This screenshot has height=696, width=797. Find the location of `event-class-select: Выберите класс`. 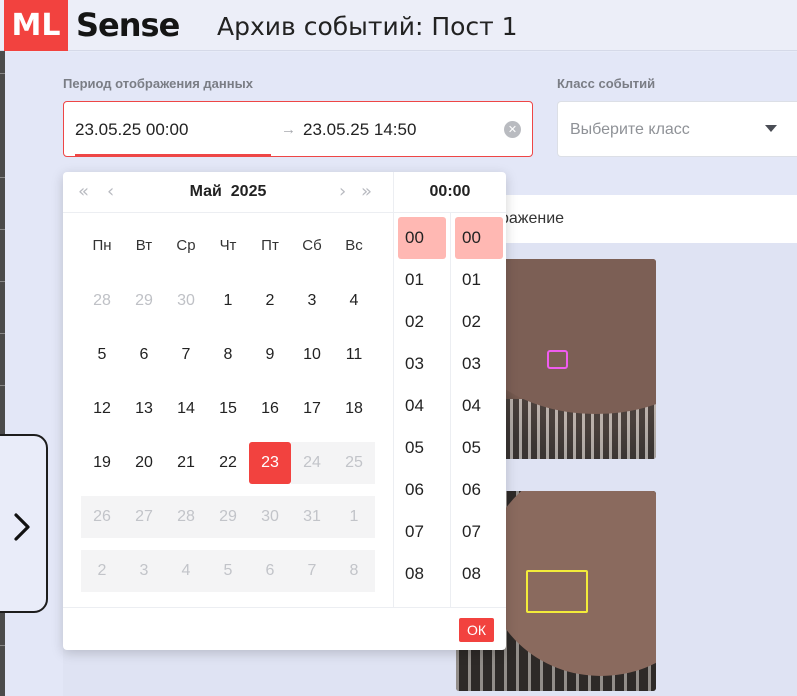

event-class-select: Выберите класс is located at coordinates (677, 129).